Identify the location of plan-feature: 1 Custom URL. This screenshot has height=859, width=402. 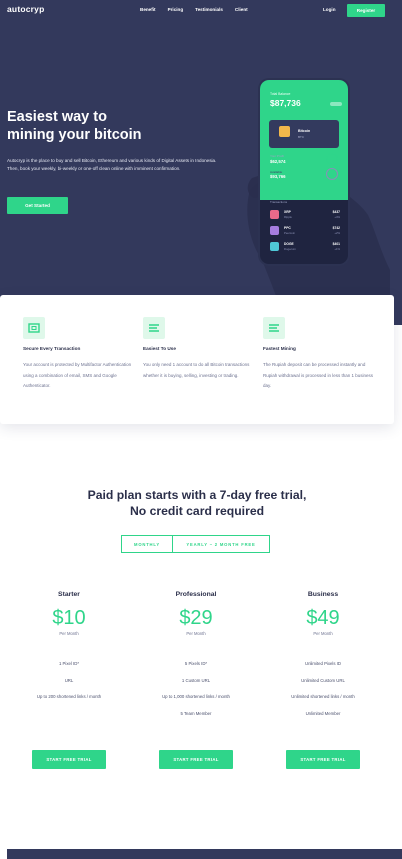
(196, 680).